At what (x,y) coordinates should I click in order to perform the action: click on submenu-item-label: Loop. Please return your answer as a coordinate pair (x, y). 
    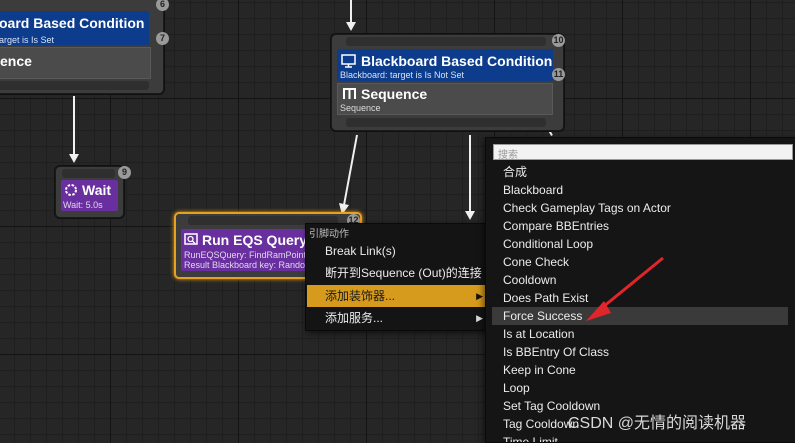
    Looking at the image, I should click on (516, 388).